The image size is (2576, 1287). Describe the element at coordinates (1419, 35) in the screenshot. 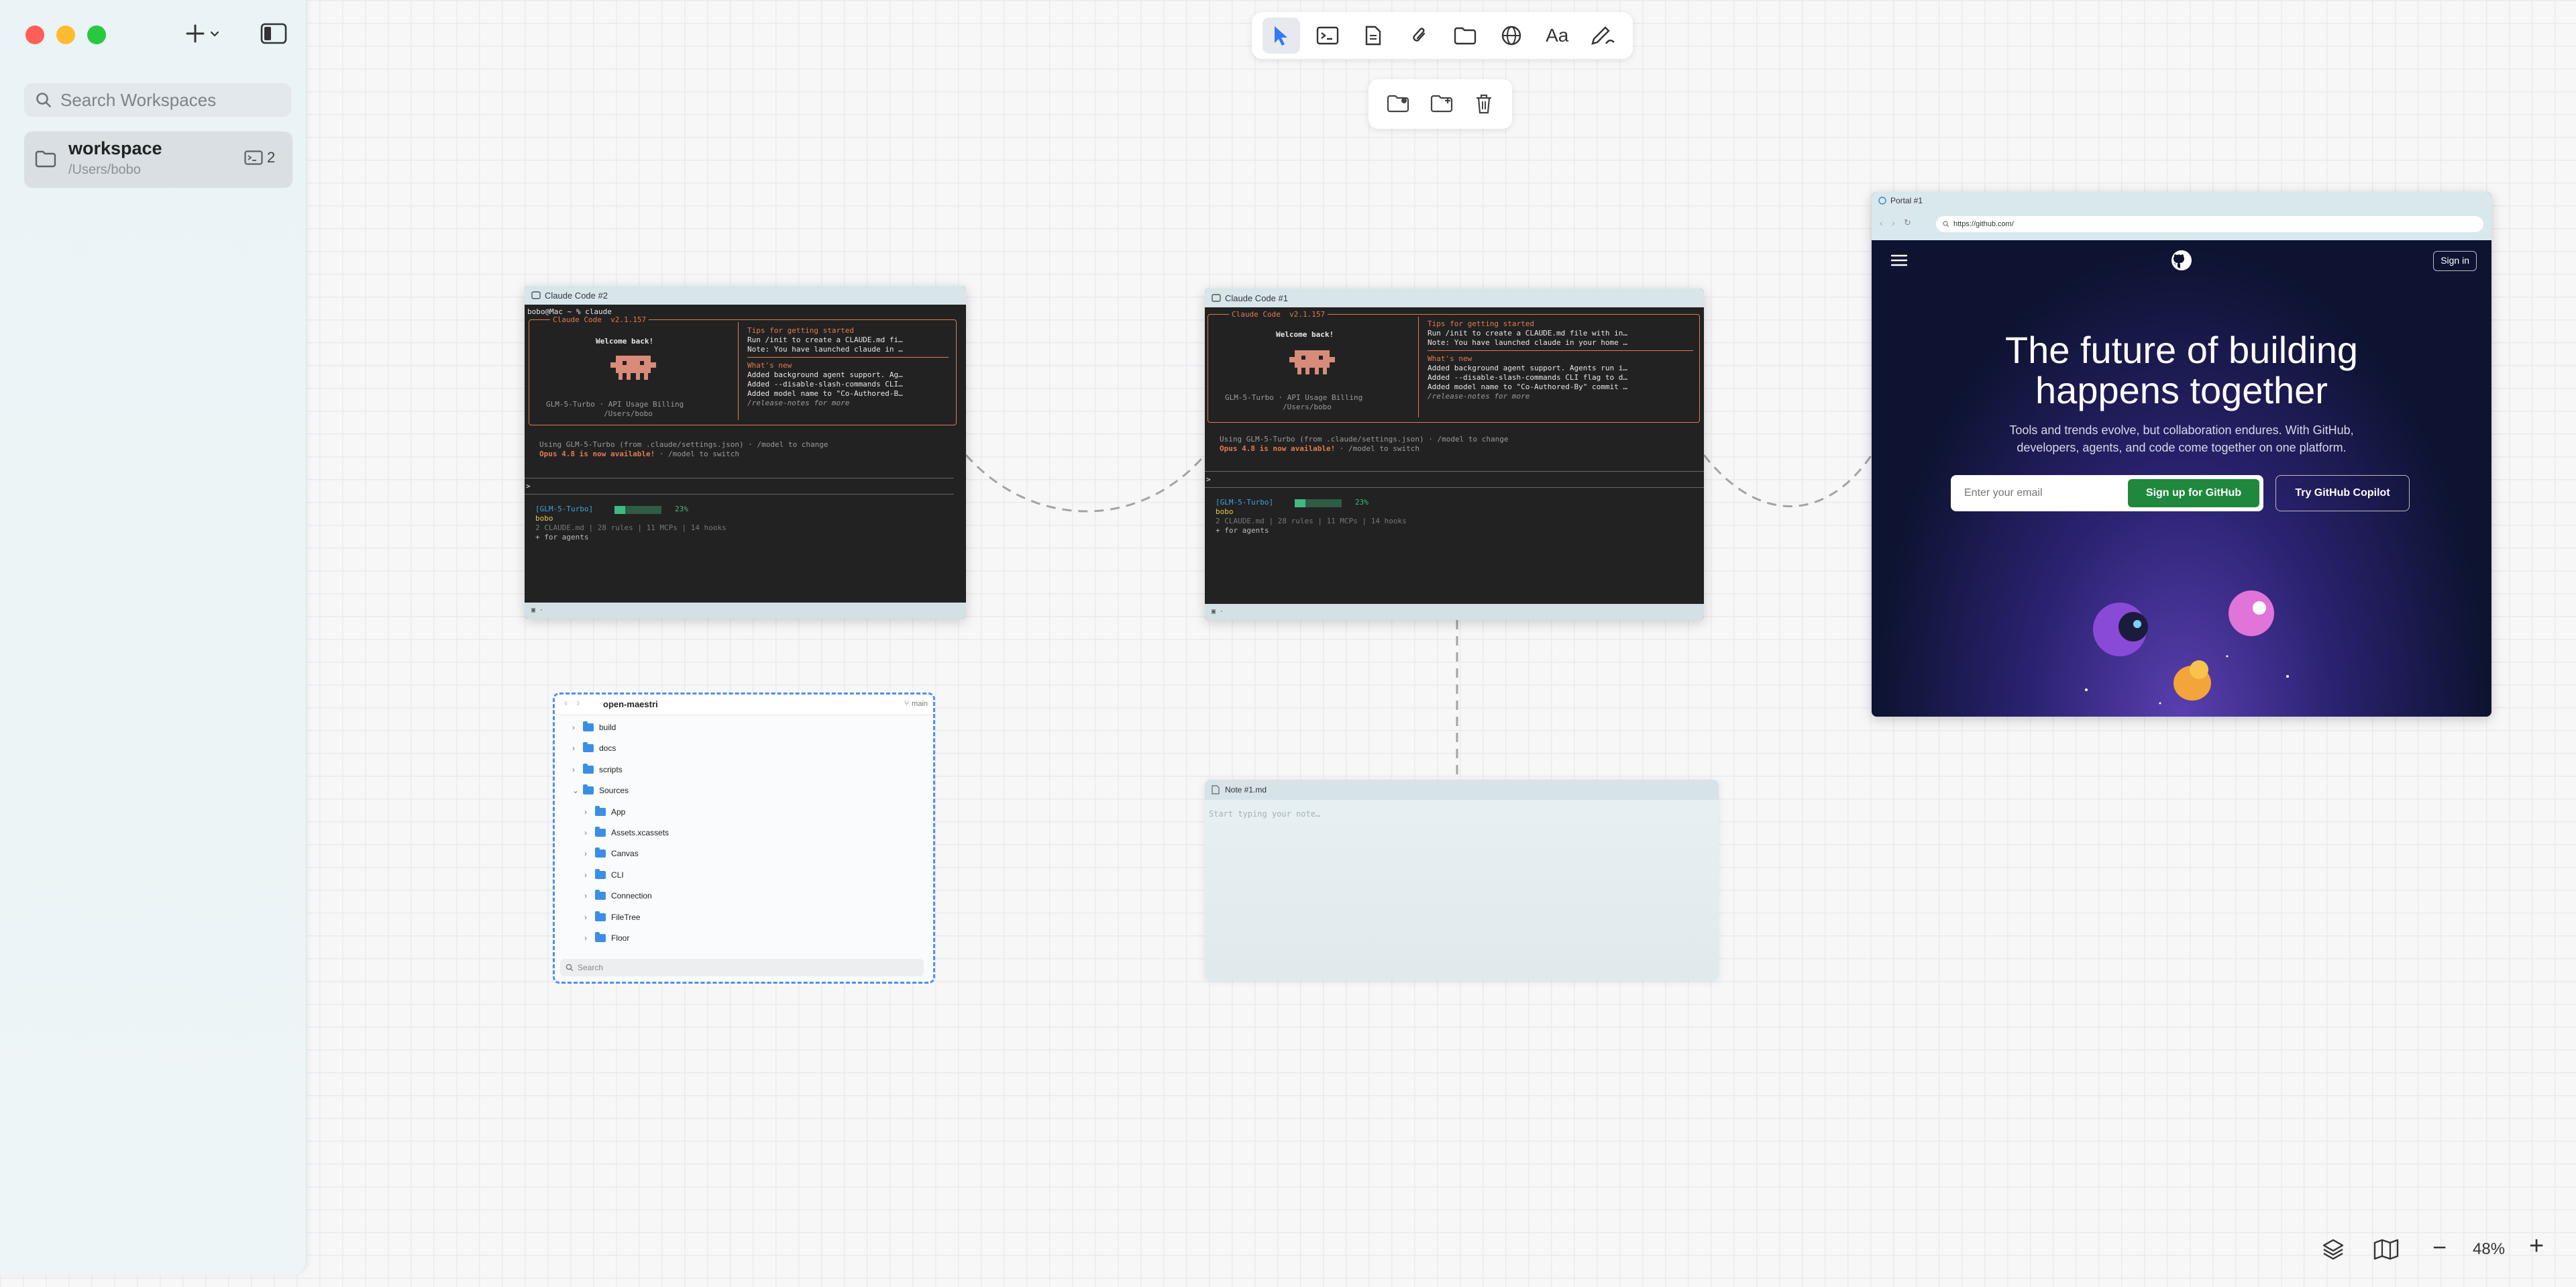

I see `attachment-tool-button` at that location.